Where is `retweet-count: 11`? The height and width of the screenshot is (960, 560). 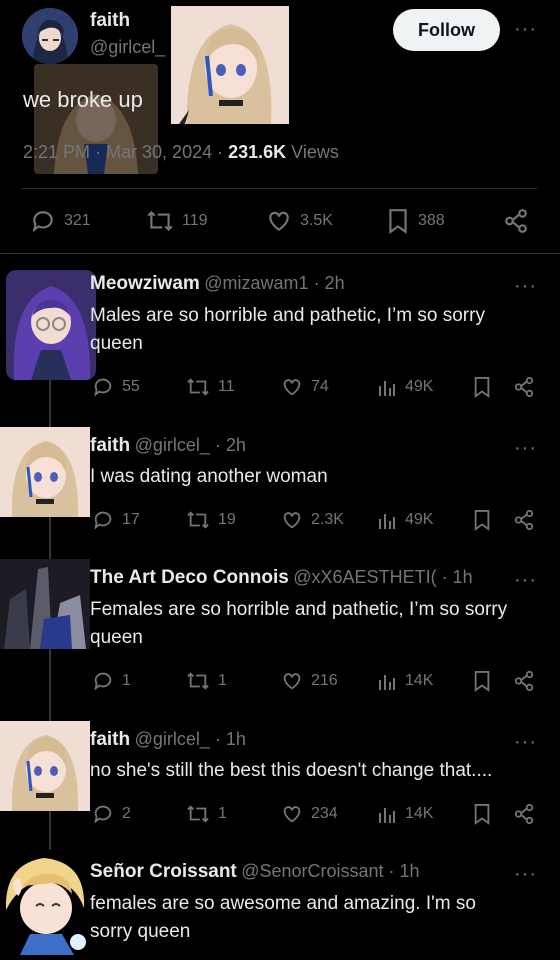
retweet-count: 11 is located at coordinates (226, 386).